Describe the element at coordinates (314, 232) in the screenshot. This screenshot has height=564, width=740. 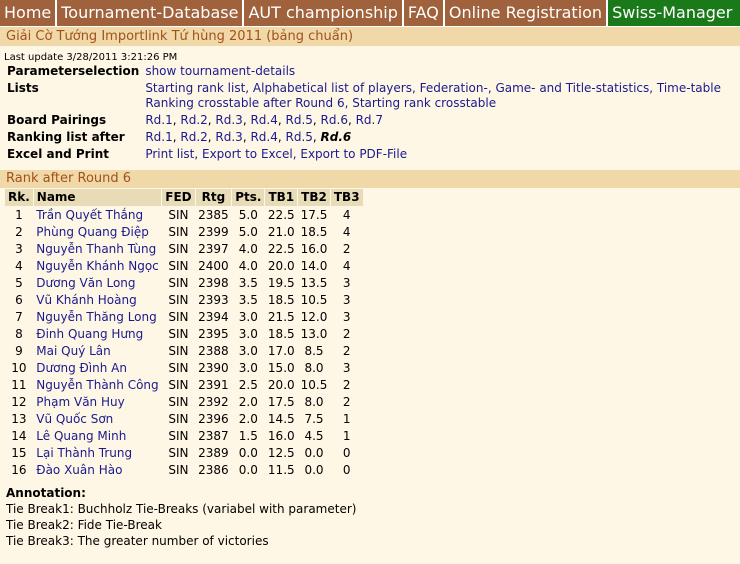
I see `cell-tb2: 18.5` at that location.